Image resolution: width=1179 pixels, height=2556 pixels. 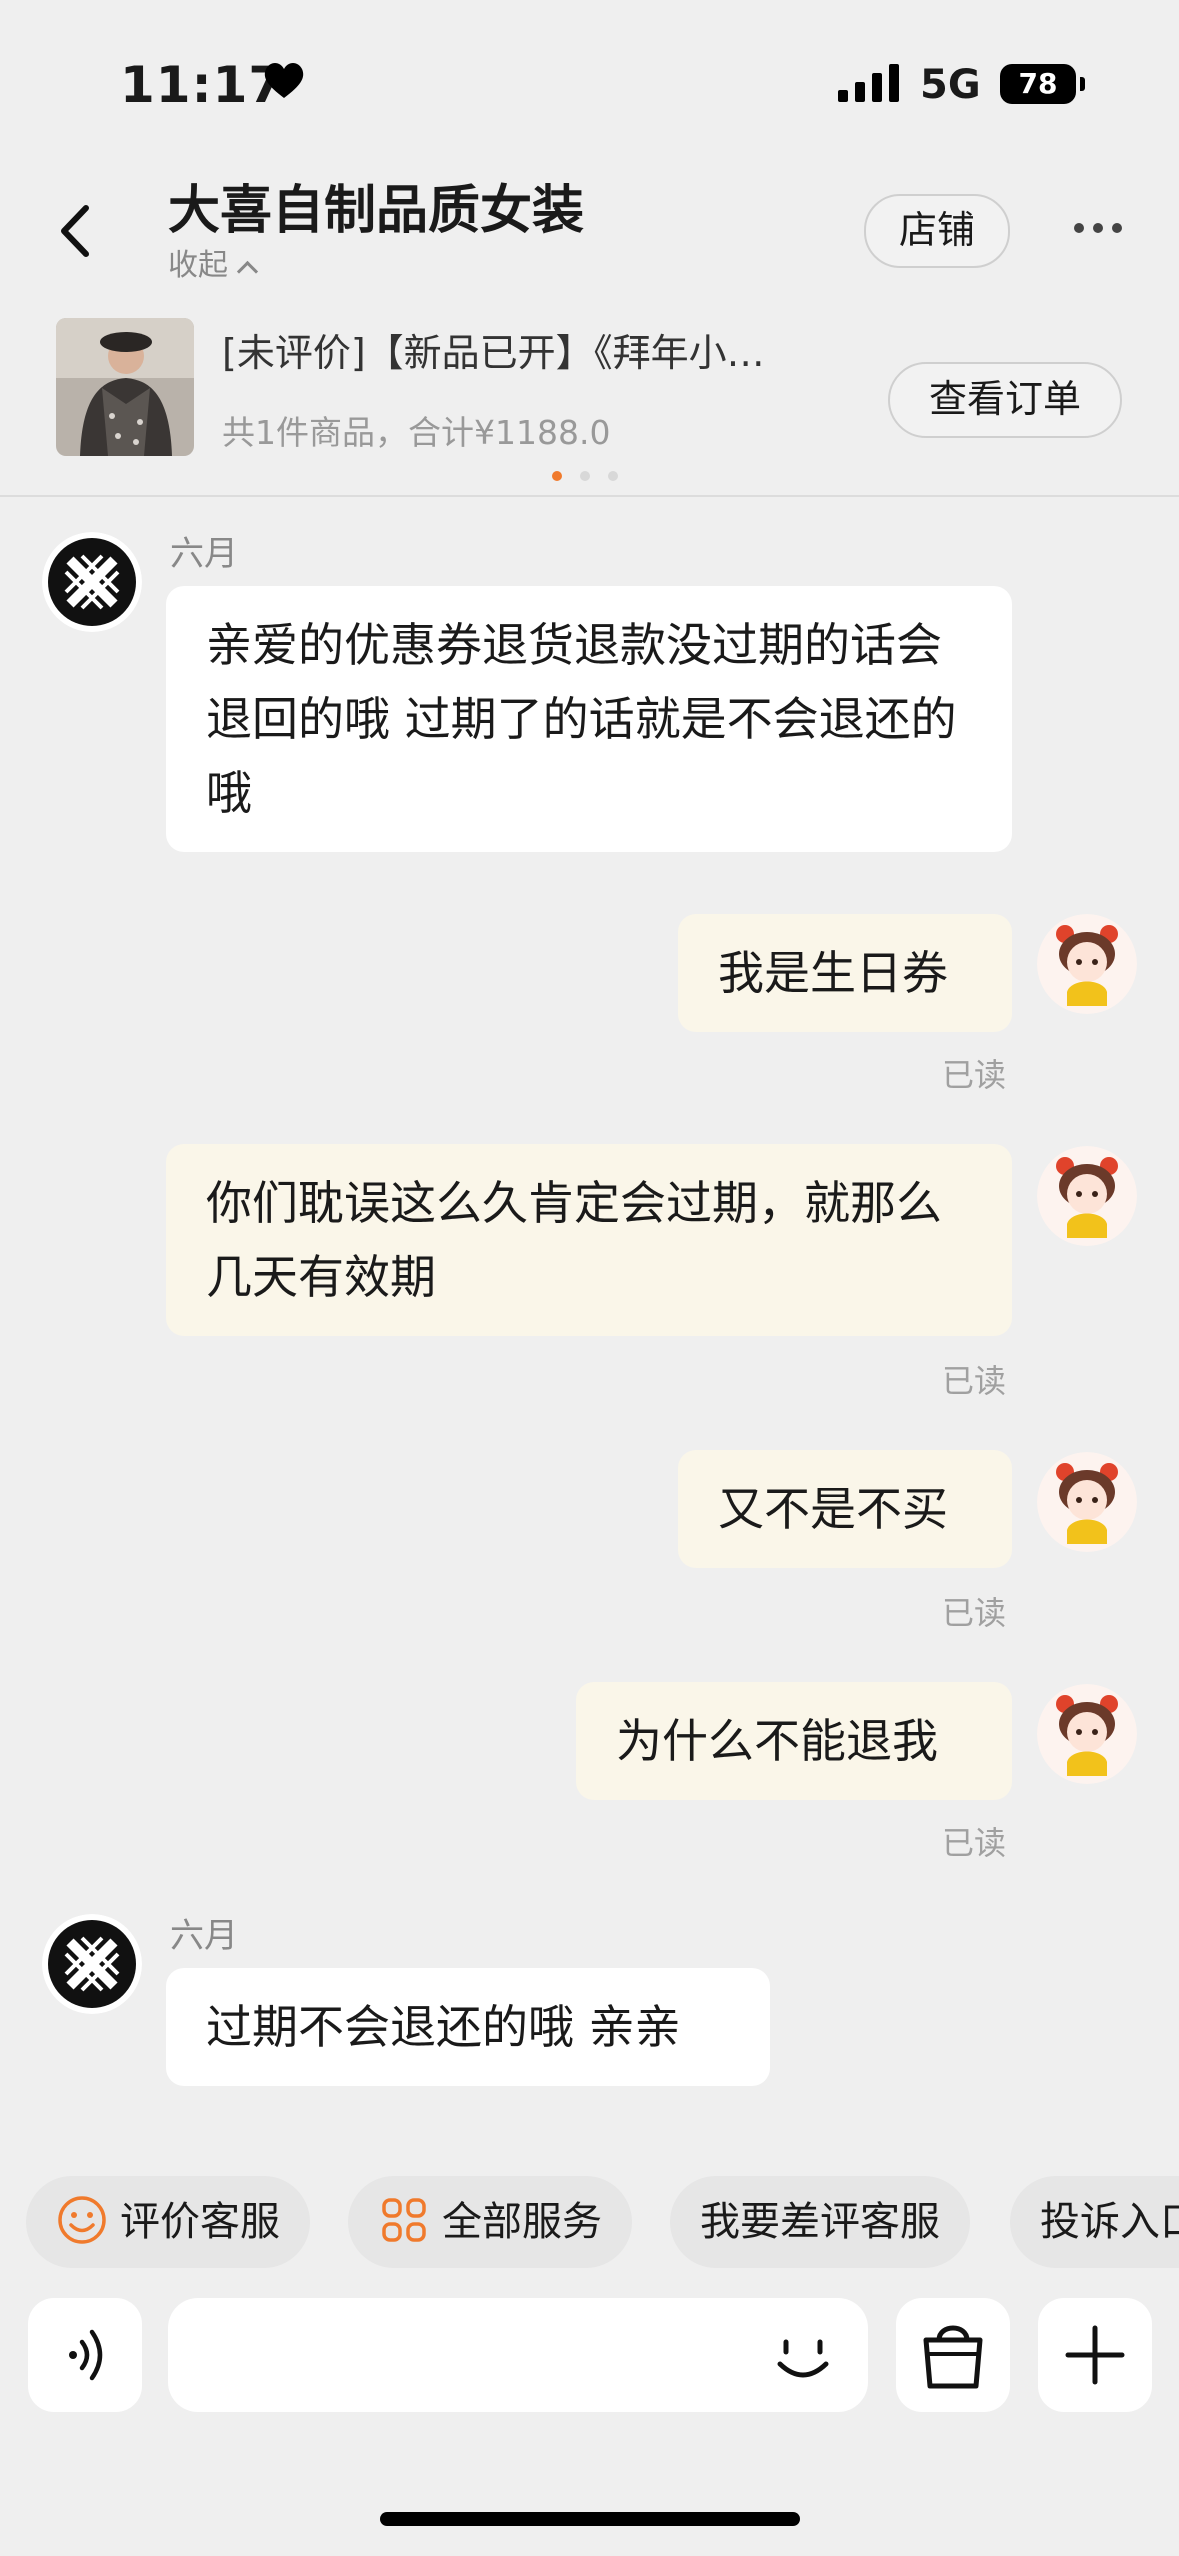 I want to click on negative-review-chip: 我要差评客服, so click(x=820, y=2222).